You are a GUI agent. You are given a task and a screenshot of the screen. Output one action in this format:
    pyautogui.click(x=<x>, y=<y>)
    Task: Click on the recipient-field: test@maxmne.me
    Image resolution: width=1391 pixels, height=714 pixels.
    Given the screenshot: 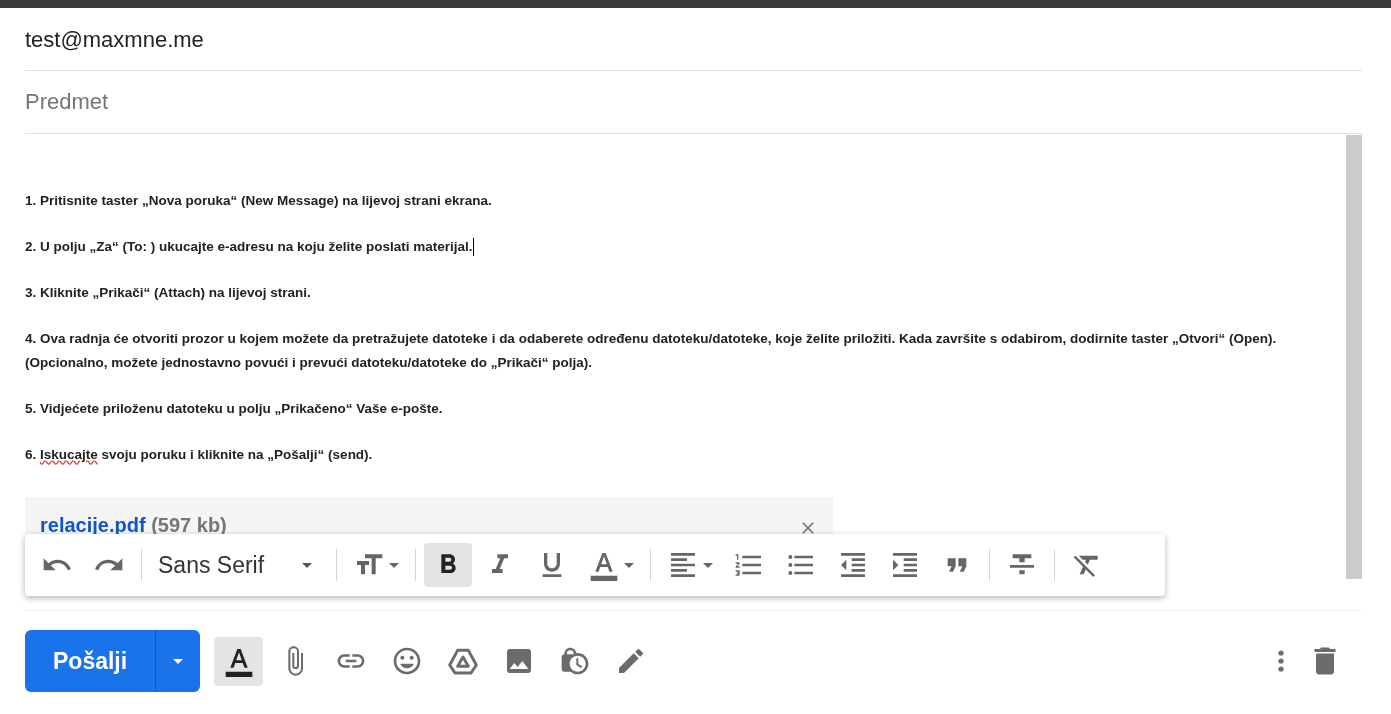 What is the action you would take?
    pyautogui.click(x=114, y=39)
    